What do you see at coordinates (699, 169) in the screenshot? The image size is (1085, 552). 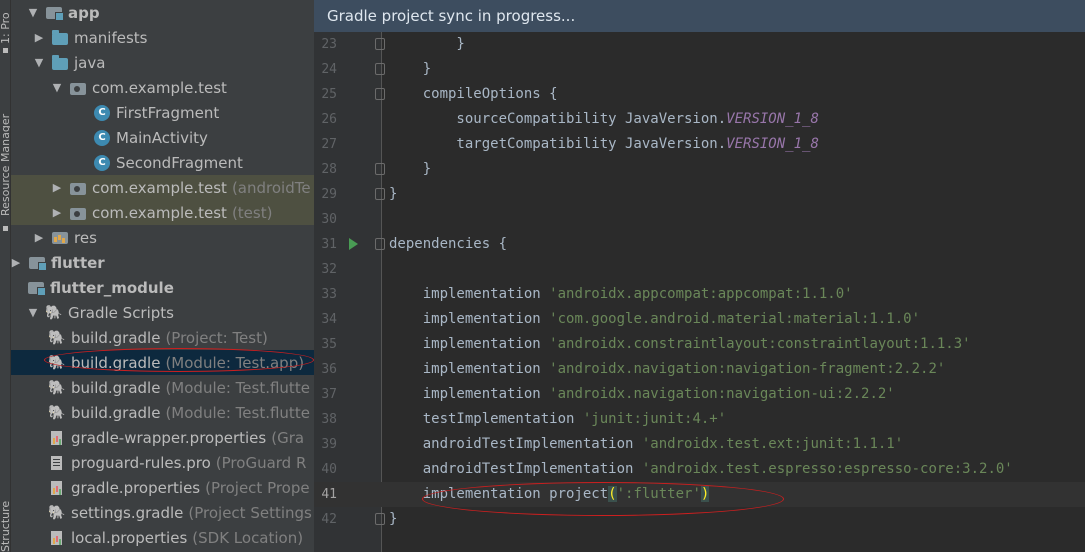 I see `code-line-28: 28 }` at bounding box center [699, 169].